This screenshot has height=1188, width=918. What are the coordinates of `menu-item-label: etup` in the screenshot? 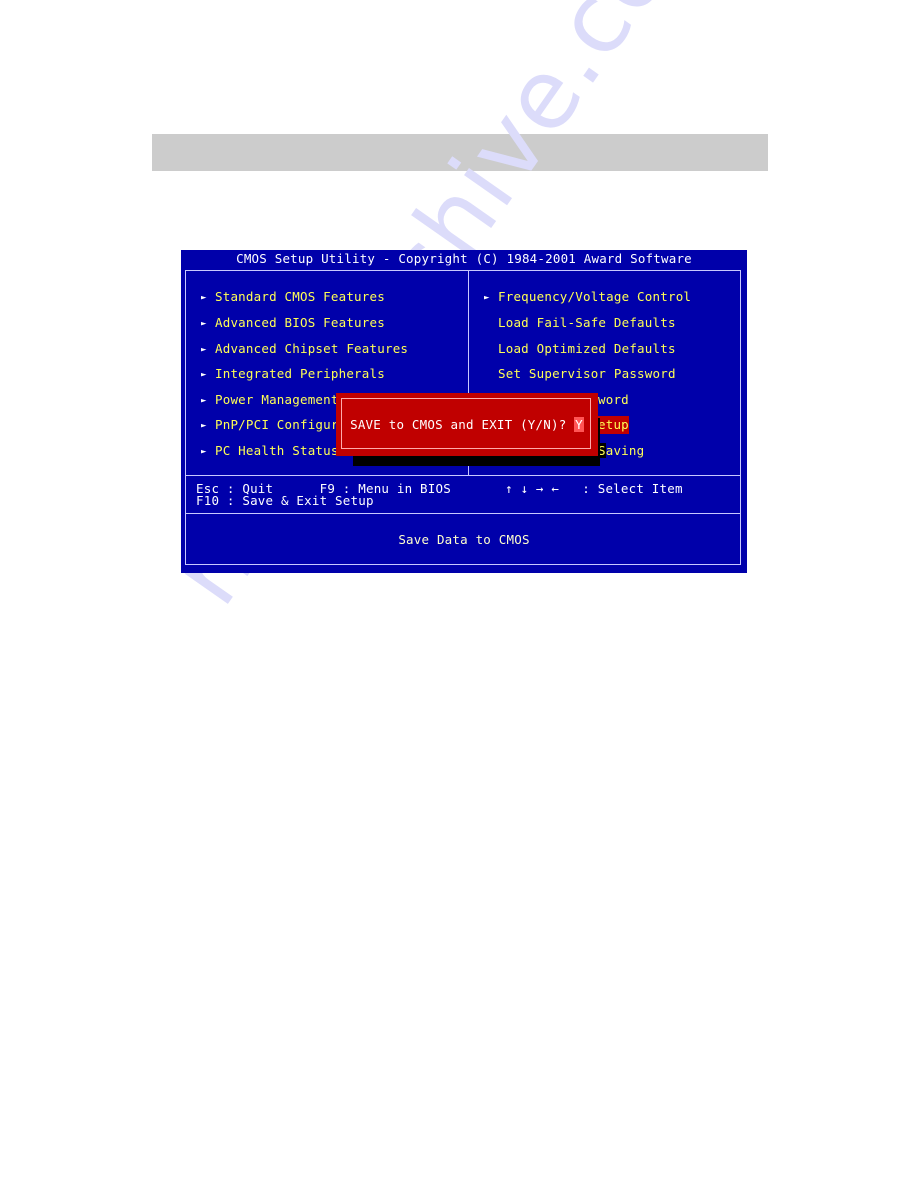 It's located at (613, 424).